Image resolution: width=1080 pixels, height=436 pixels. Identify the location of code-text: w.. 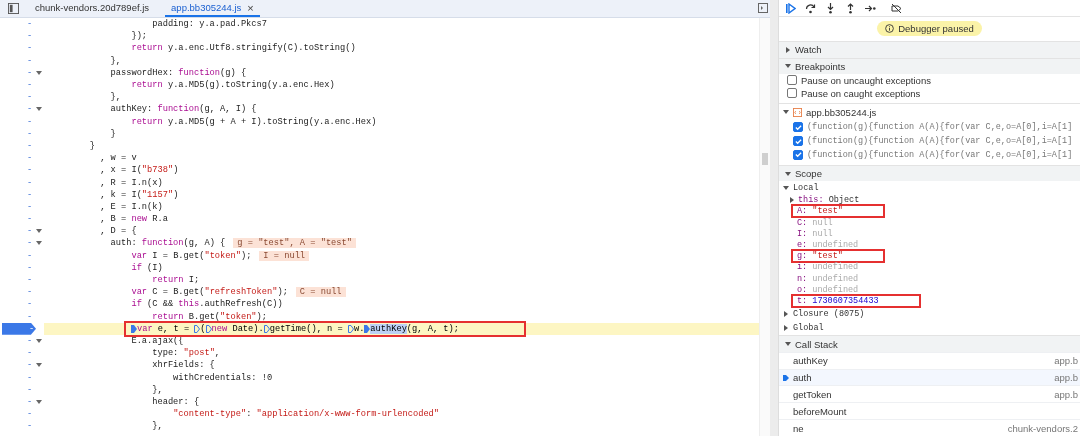
(359, 328).